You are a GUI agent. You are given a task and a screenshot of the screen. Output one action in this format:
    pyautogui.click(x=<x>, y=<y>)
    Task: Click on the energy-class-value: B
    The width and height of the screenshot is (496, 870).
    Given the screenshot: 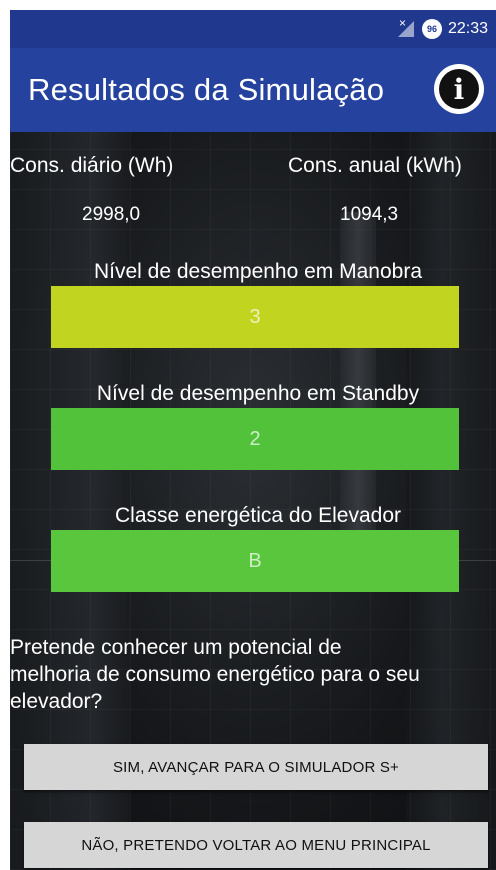 What is the action you would take?
    pyautogui.click(x=255, y=560)
    